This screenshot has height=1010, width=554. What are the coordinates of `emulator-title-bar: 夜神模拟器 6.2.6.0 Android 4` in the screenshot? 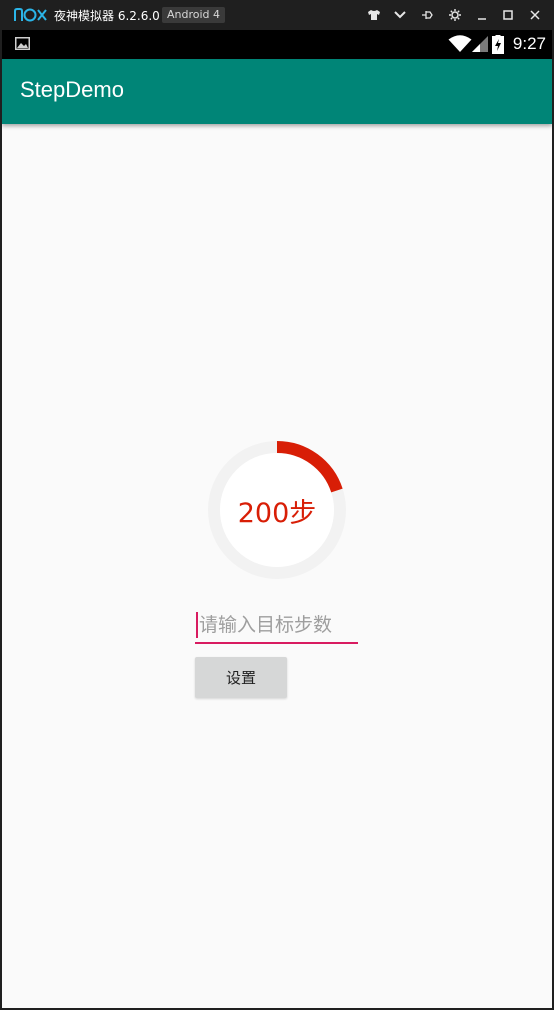 It's located at (277, 15).